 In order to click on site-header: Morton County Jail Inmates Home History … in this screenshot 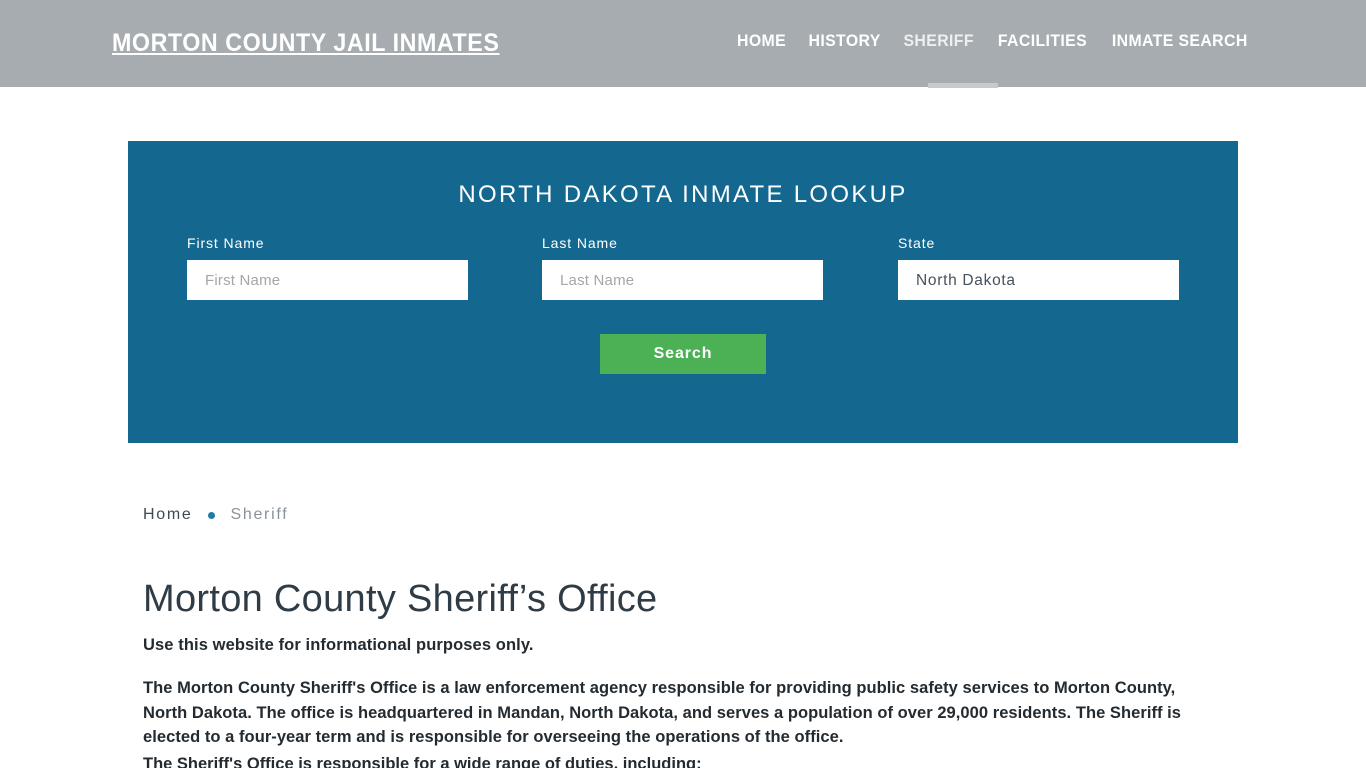, I will do `click(683, 44)`.